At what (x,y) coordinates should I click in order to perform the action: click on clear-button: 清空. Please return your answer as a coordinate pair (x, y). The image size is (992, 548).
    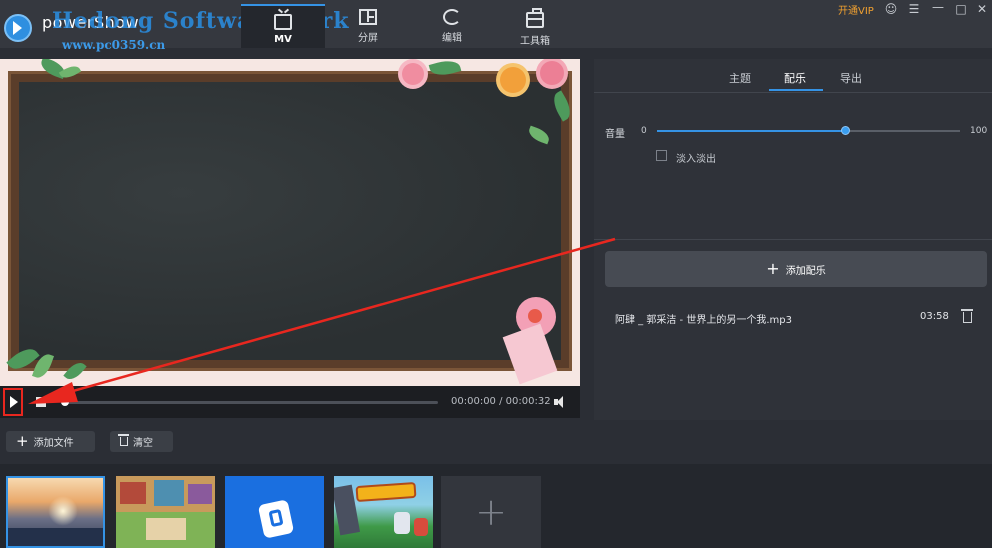
    Looking at the image, I should click on (141, 441).